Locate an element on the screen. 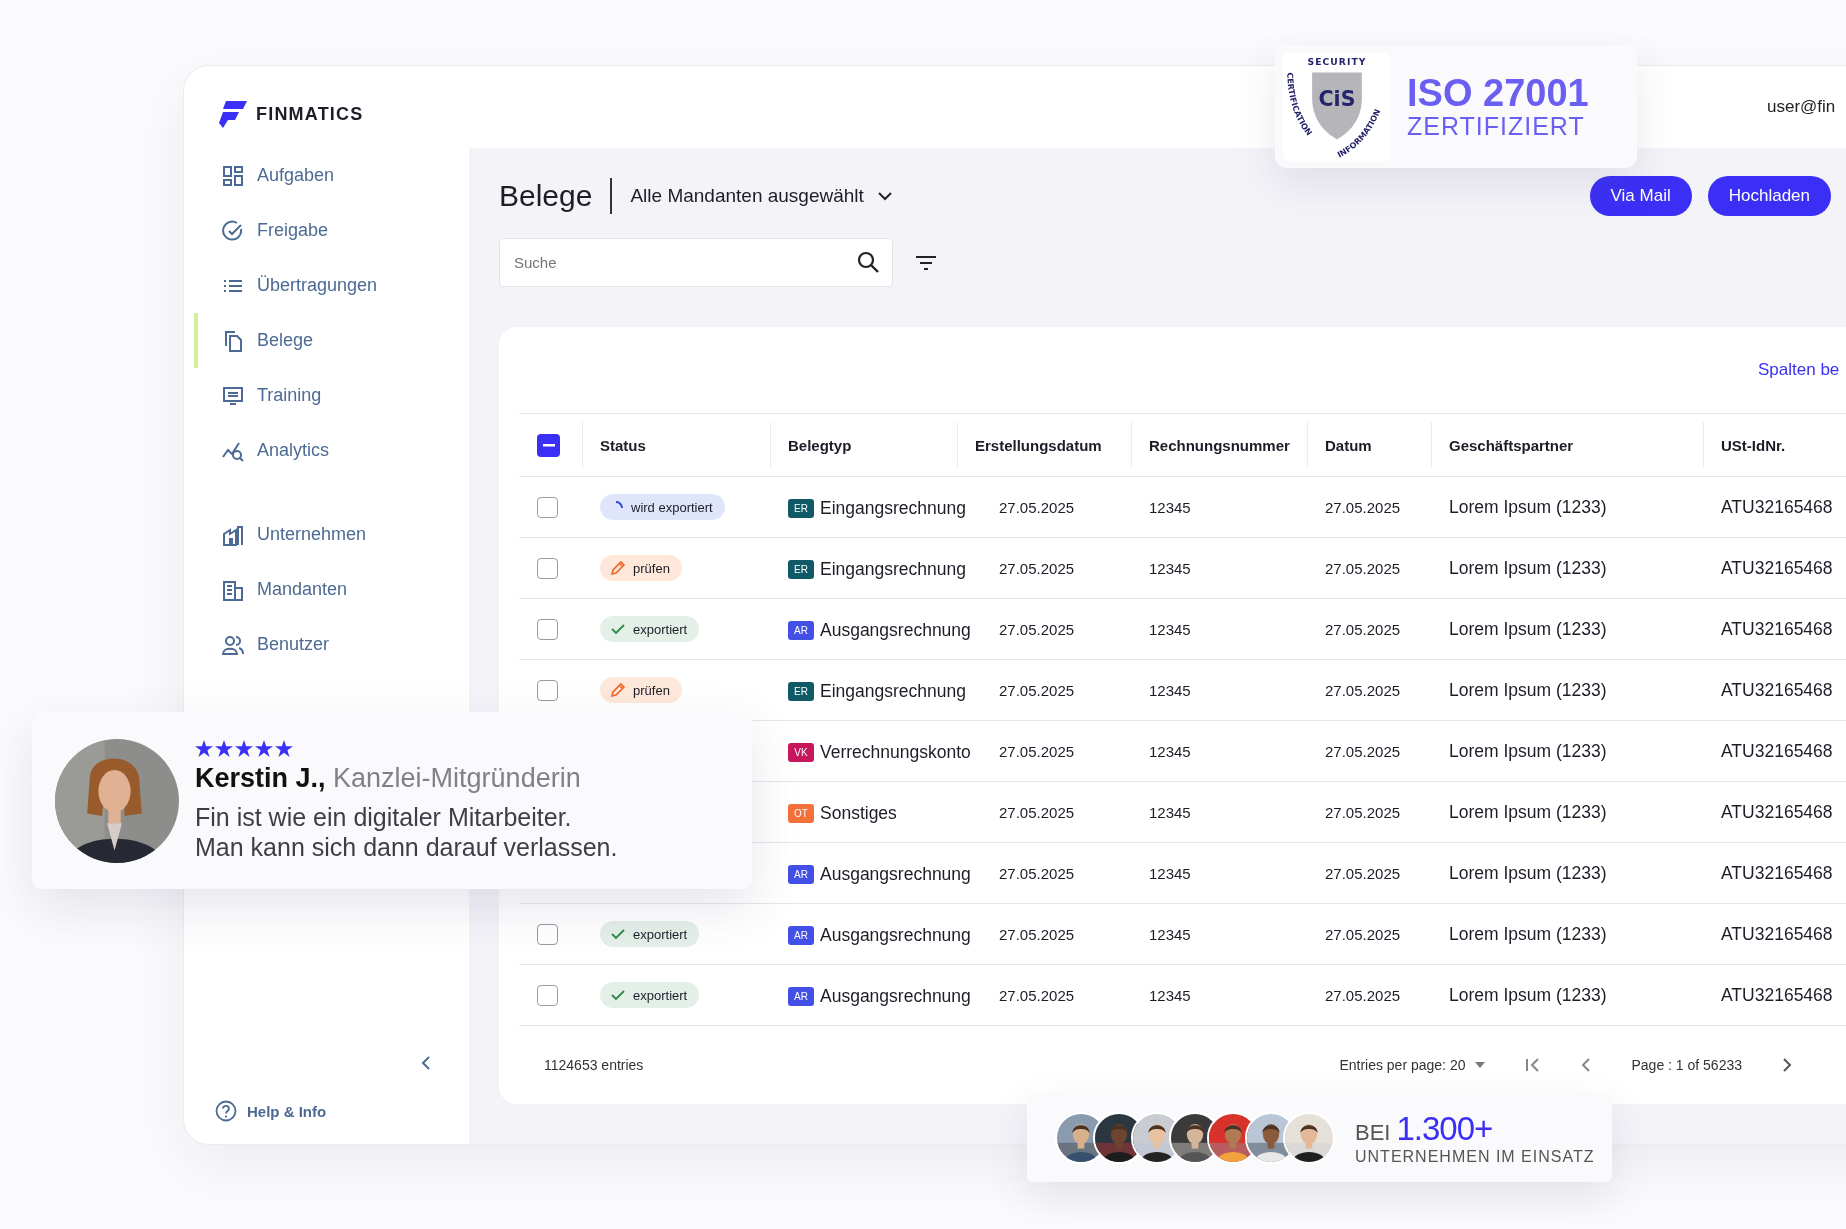  caret-icon is located at coordinates (1480, 1065).